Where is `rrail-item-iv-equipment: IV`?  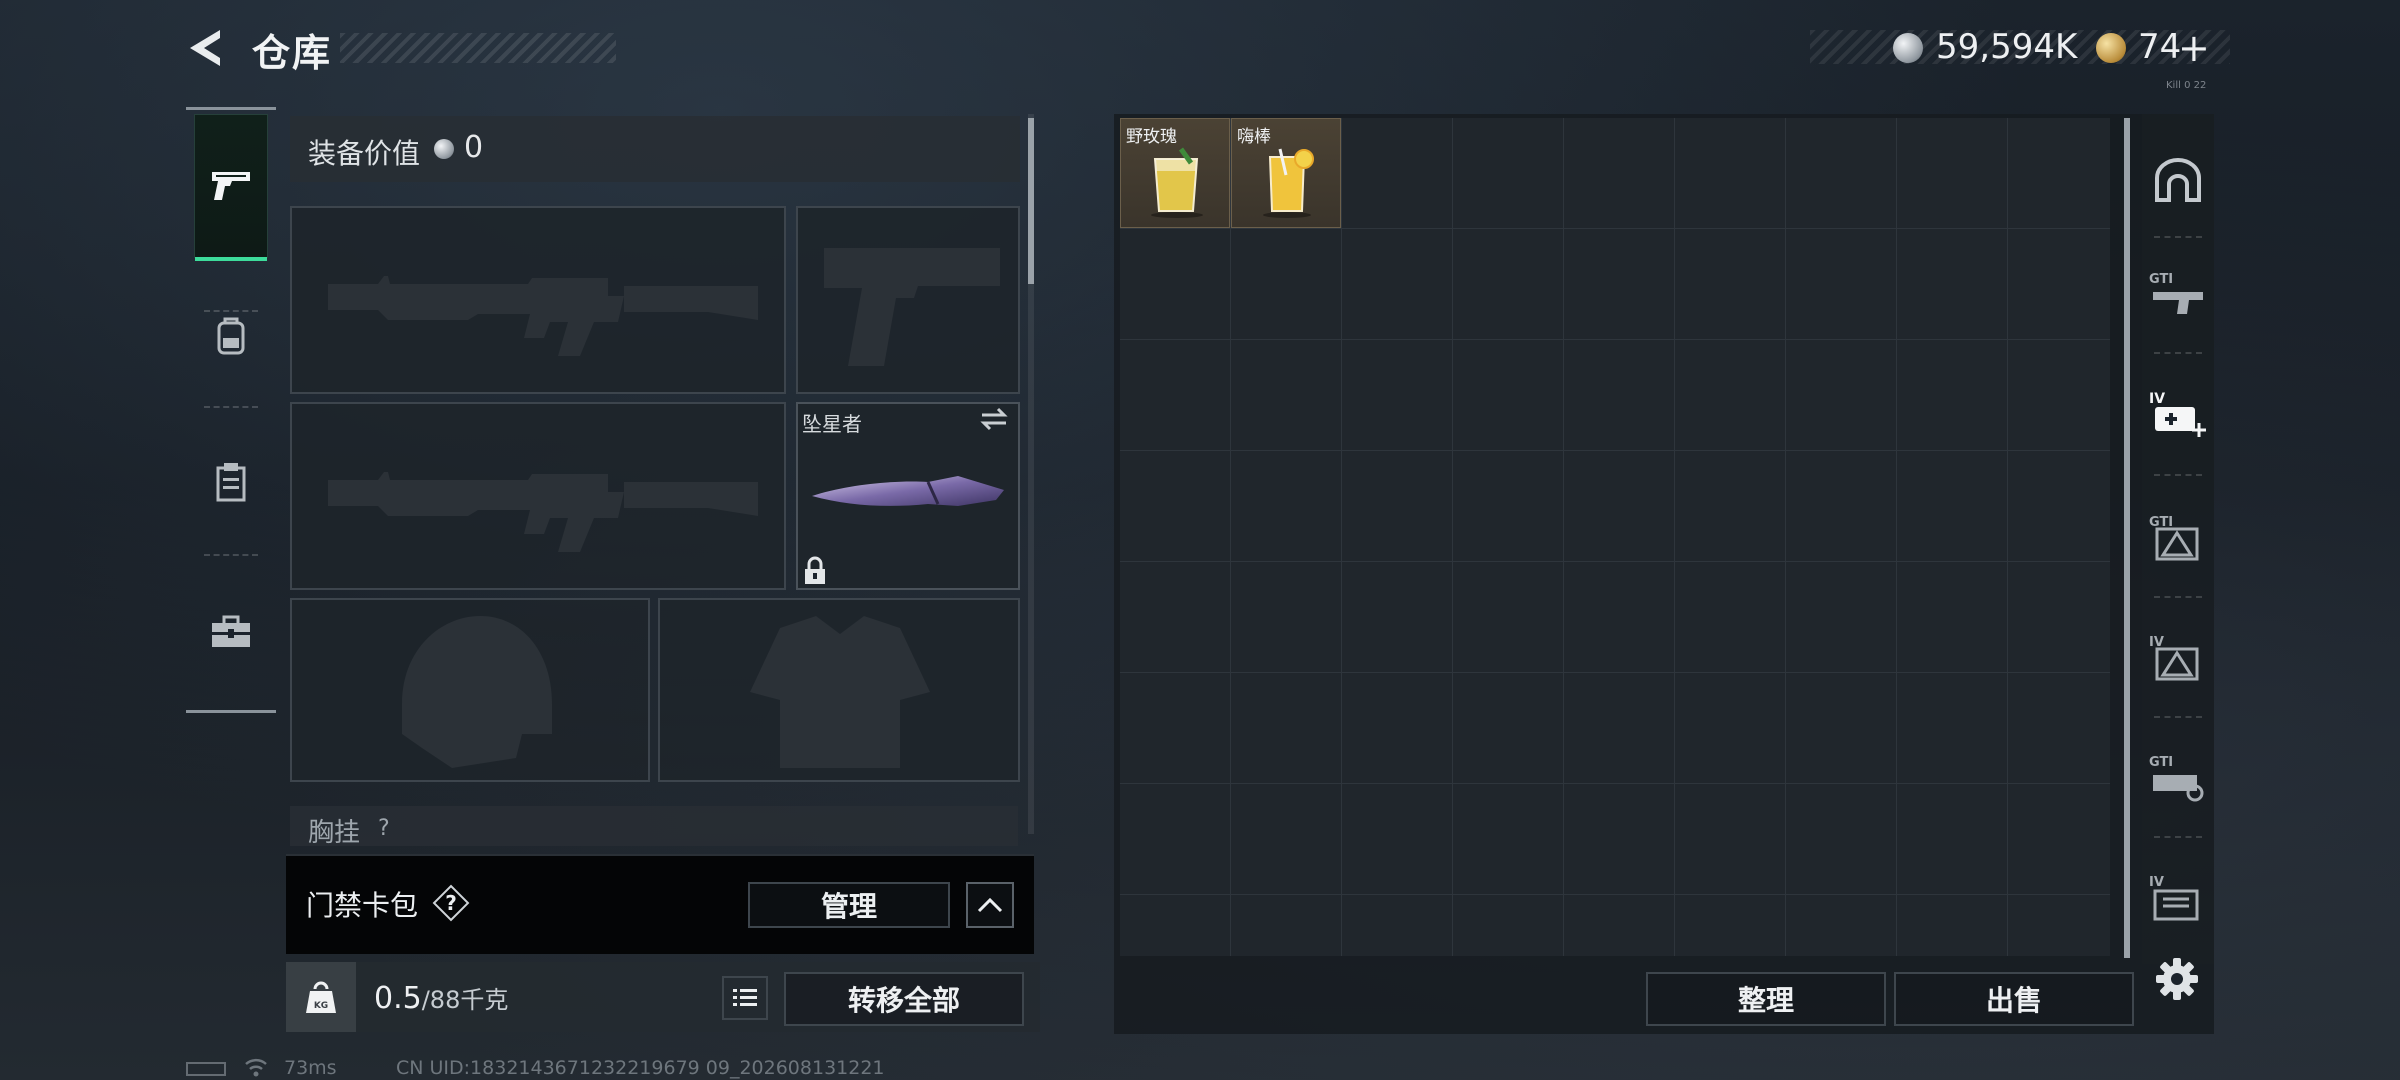
rrail-item-iv-equipment: IV is located at coordinates (2178, 658).